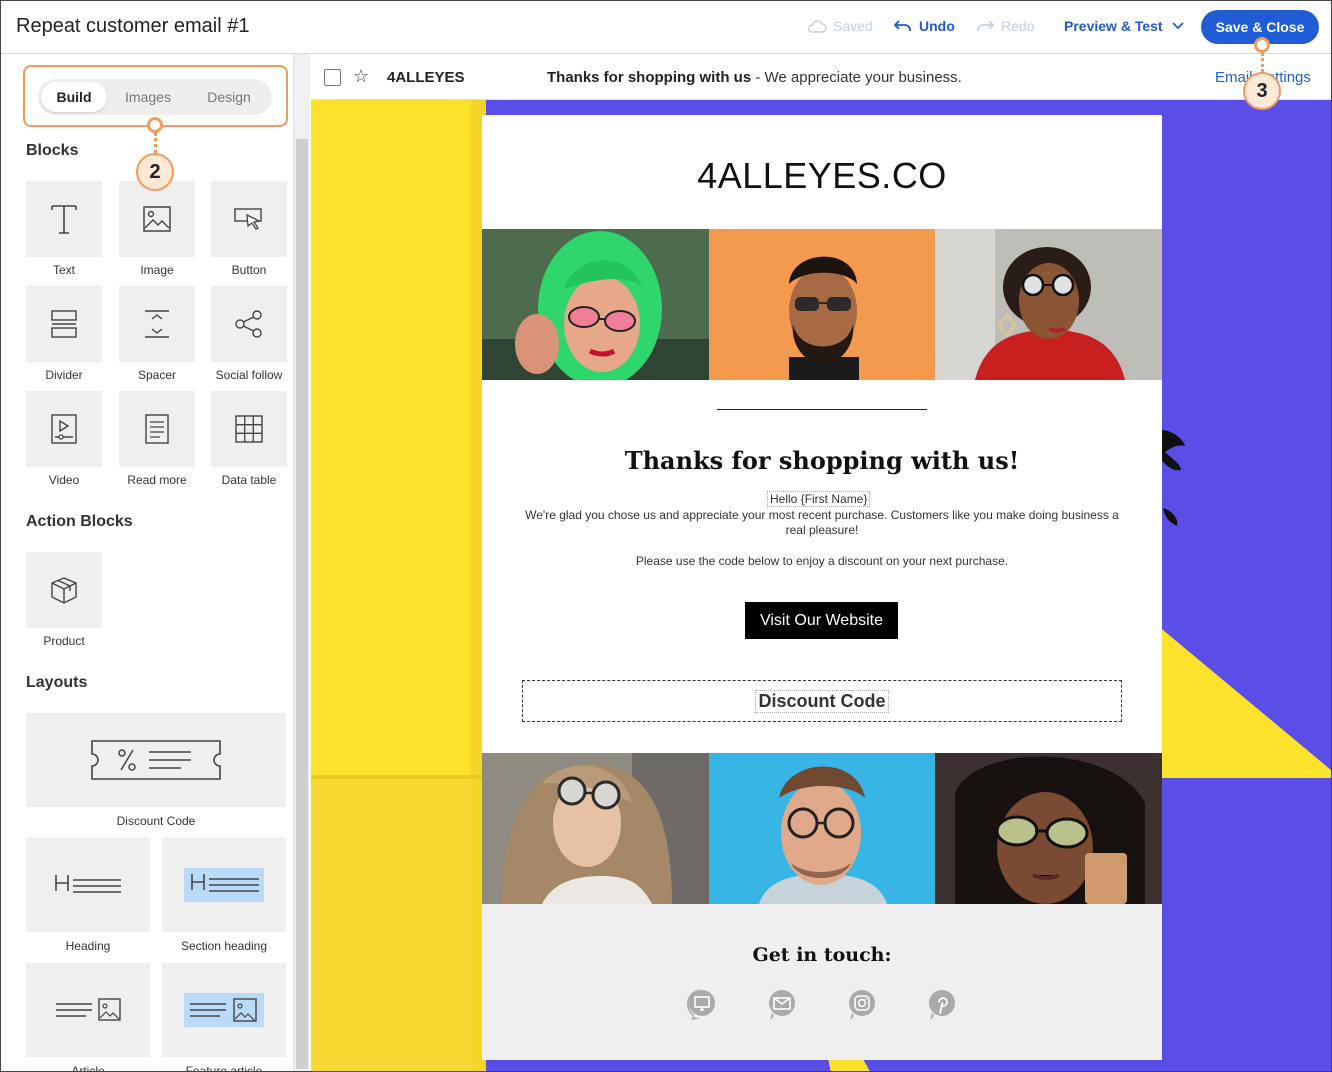 The image size is (1332, 1072). I want to click on email-headline: Thanks for shopping with us!, so click(822, 460).